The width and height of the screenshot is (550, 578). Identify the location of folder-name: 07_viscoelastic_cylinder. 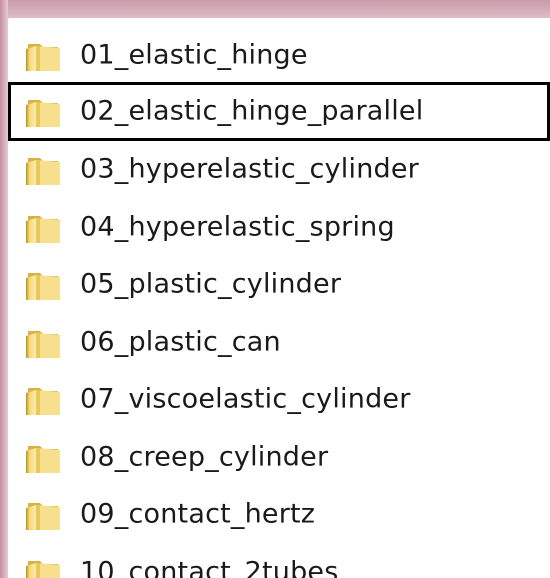
(245, 399).